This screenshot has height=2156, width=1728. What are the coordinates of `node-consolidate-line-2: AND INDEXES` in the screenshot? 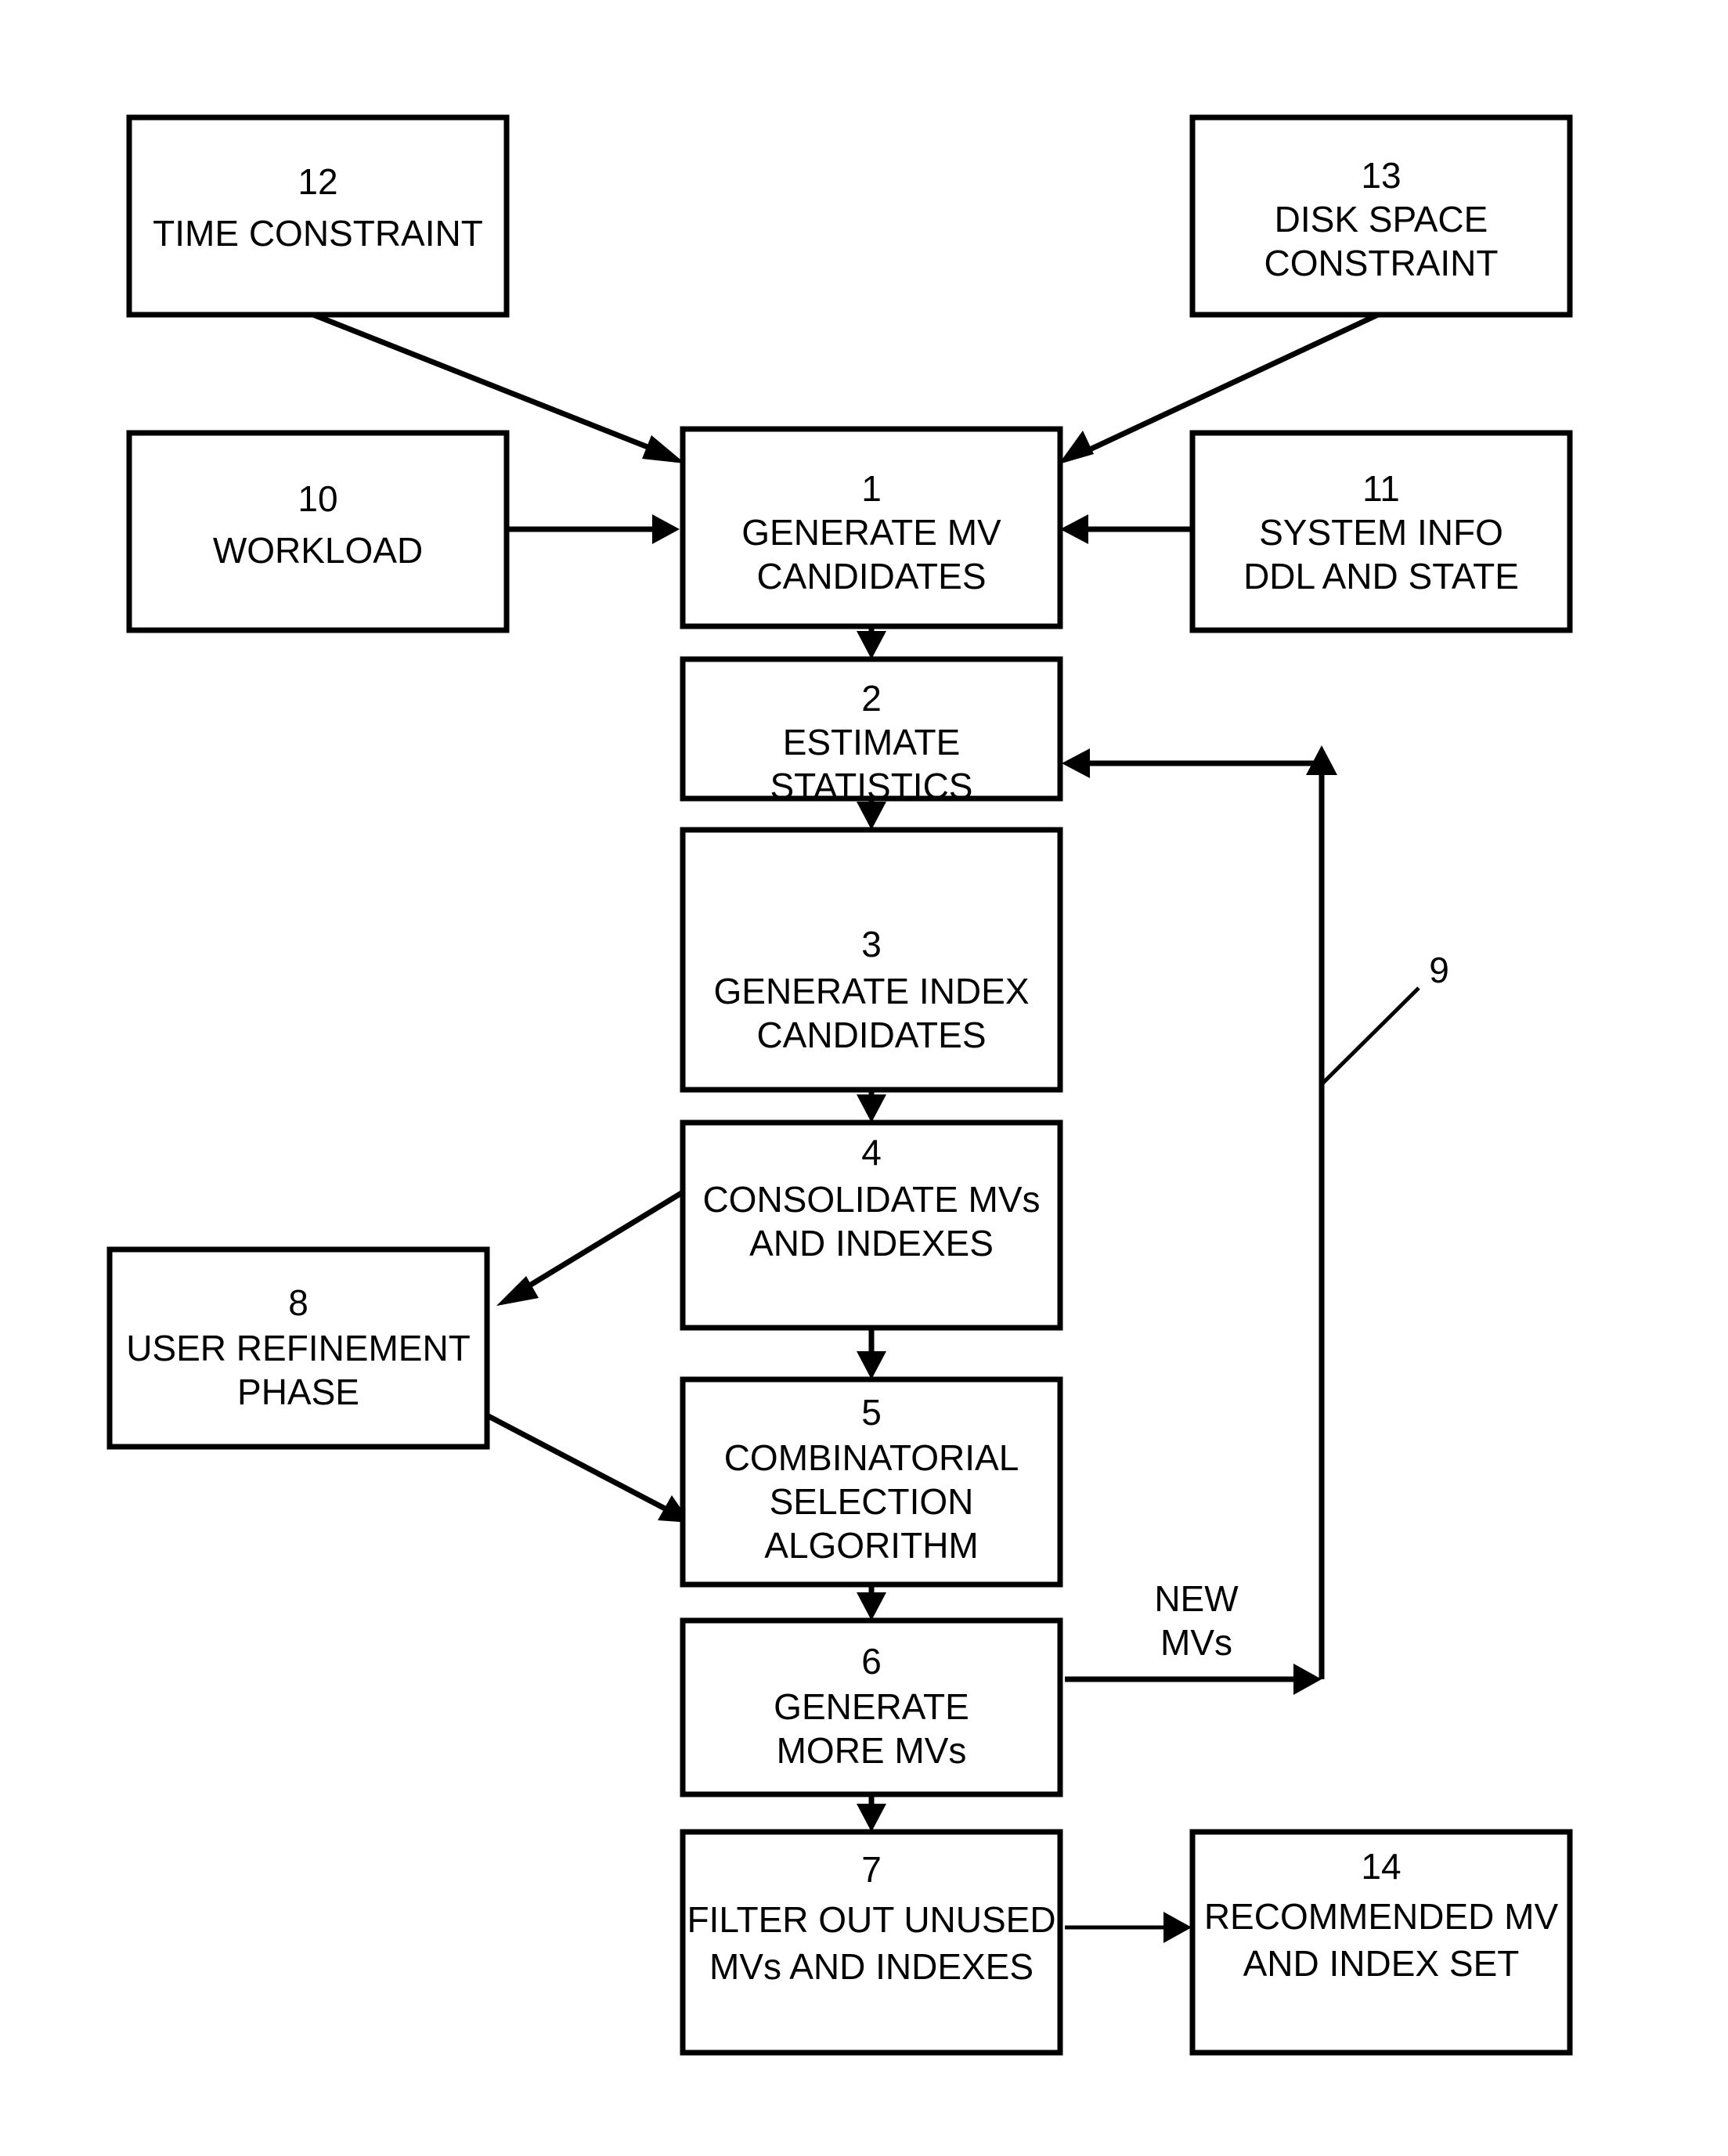 It's located at (872, 1243).